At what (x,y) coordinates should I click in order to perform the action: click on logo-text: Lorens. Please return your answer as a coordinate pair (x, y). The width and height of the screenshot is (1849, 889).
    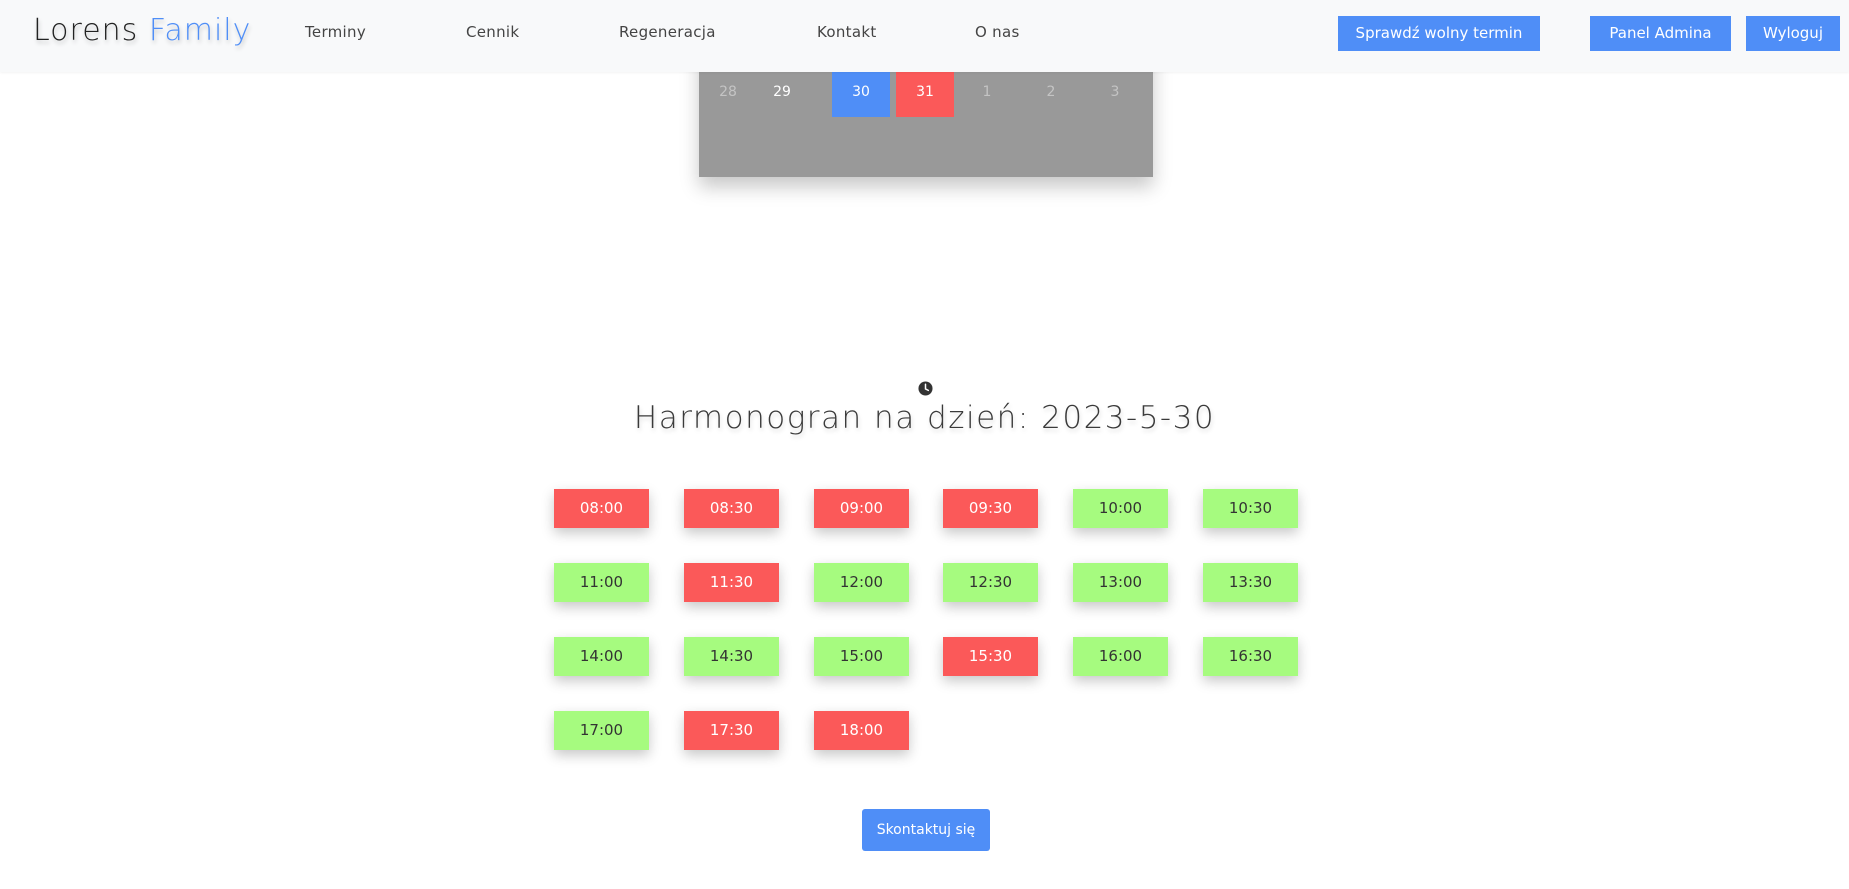
    Looking at the image, I should click on (91, 30).